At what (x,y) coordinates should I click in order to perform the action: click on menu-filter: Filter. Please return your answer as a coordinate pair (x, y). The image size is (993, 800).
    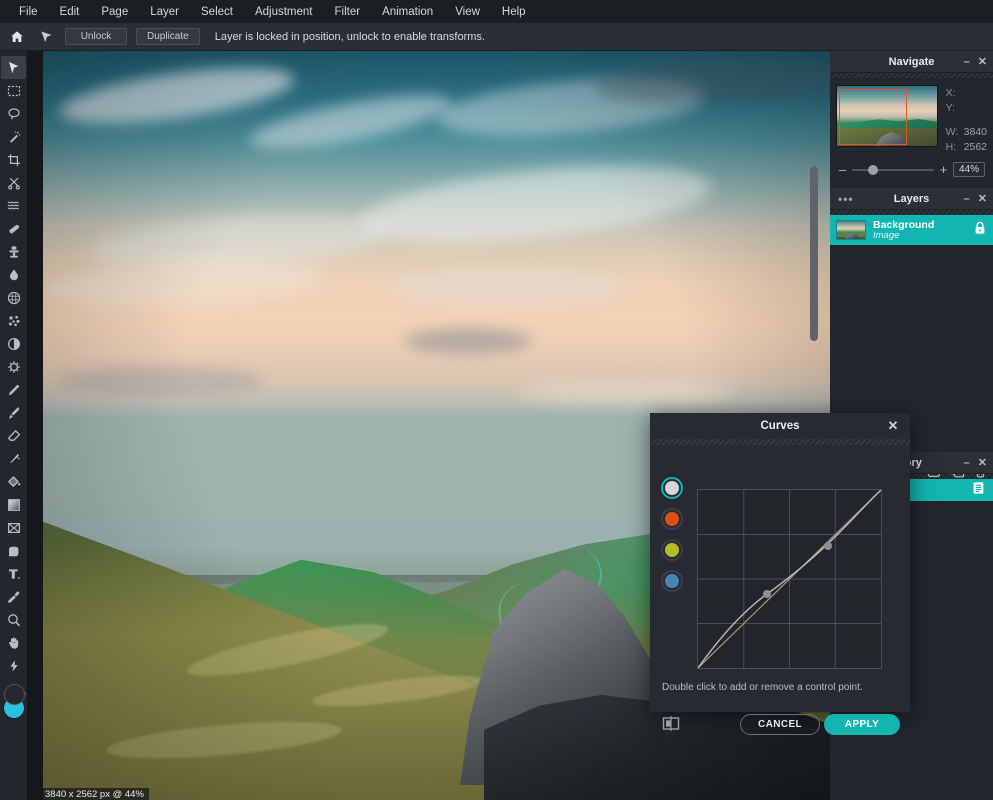
    Looking at the image, I should click on (348, 11).